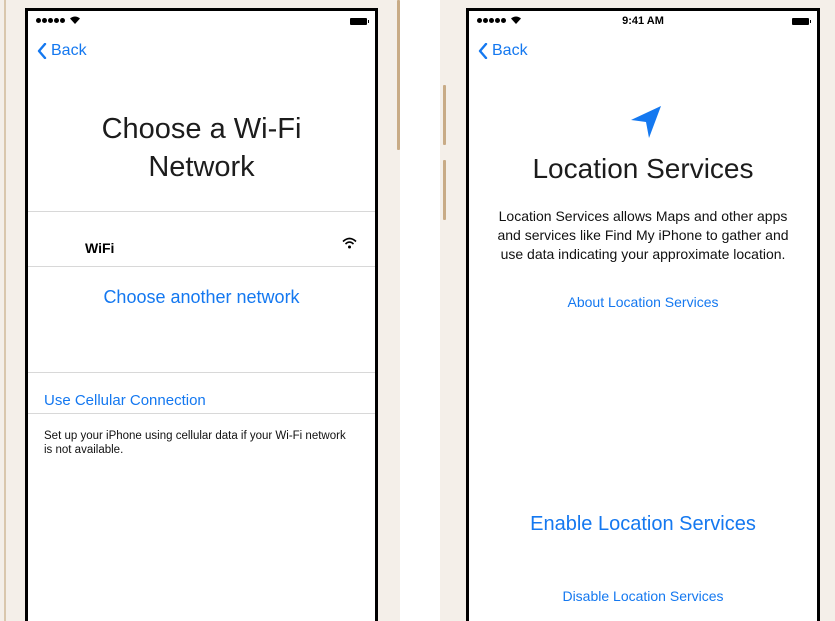 Image resolution: width=835 pixels, height=621 pixels. I want to click on status-bar, so click(202, 22).